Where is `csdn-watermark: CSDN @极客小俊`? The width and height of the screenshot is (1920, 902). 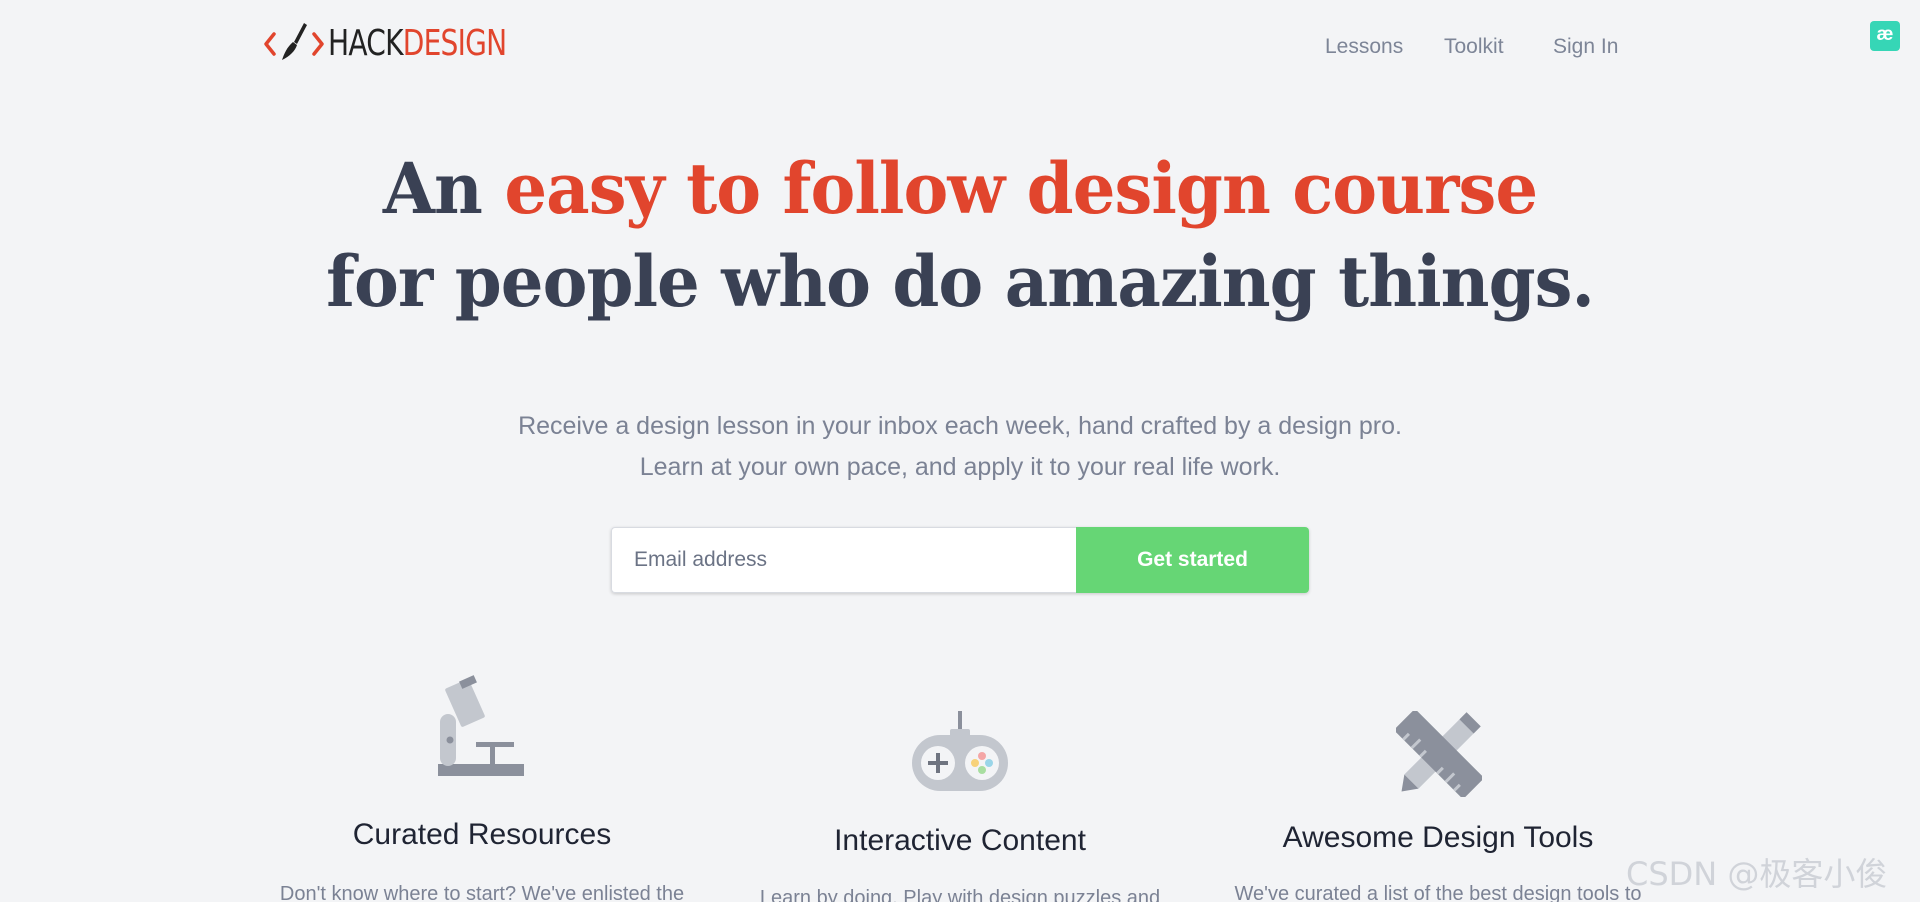 csdn-watermark: CSDN @极客小俊 is located at coordinates (1757, 874).